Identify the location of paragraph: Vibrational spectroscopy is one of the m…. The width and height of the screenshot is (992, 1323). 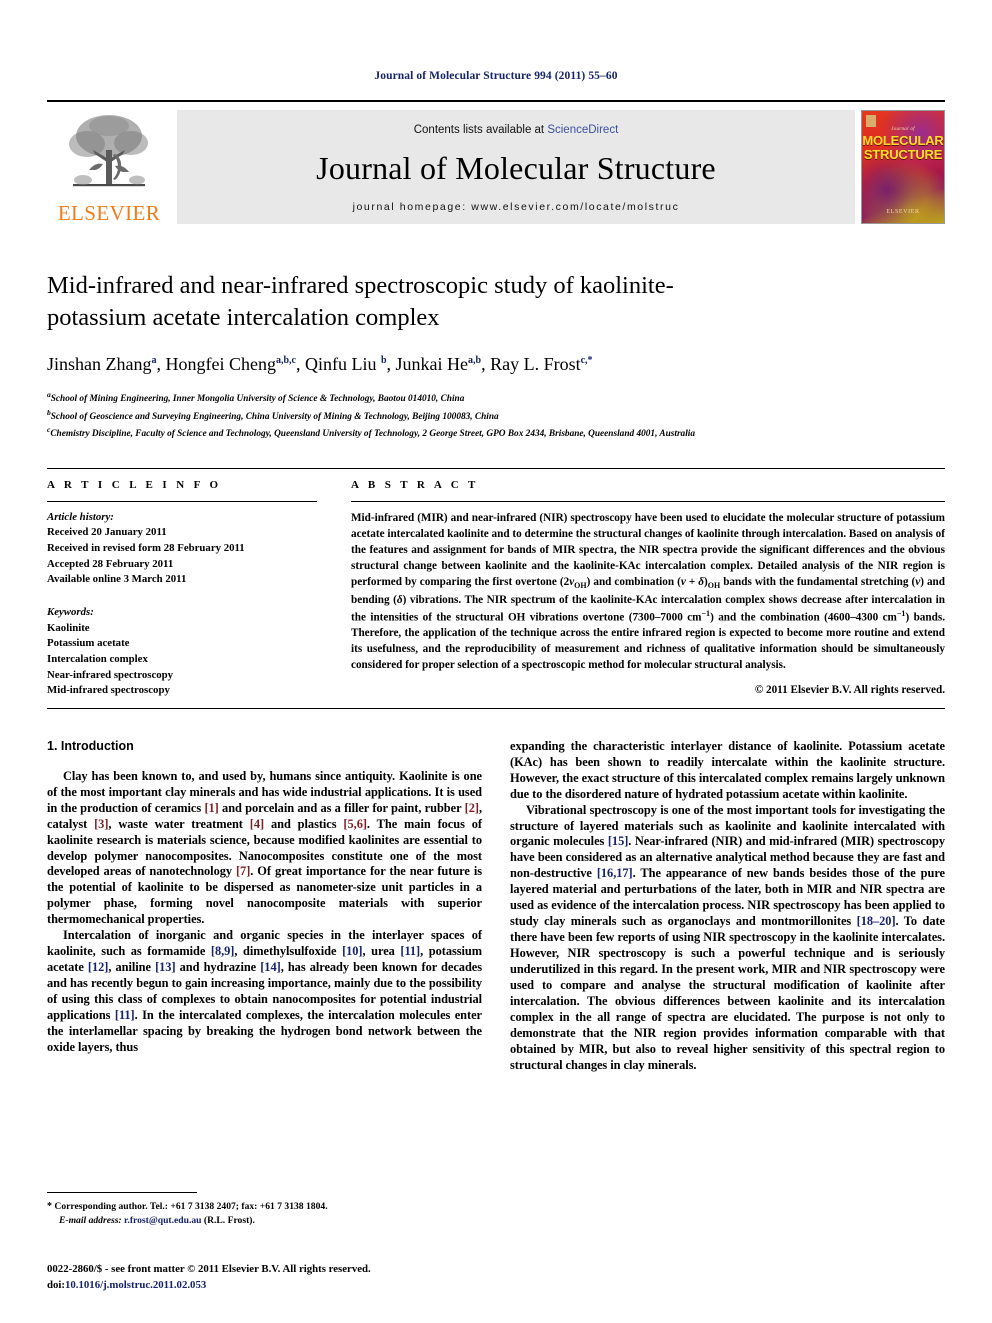
(727, 938).